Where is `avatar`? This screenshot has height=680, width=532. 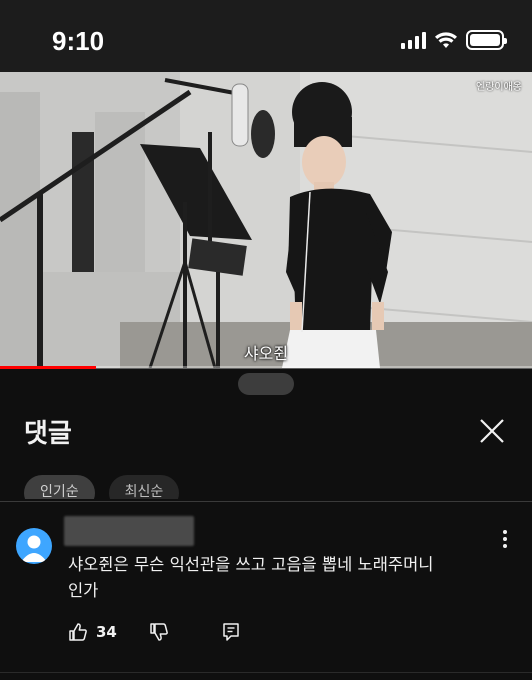
avatar is located at coordinates (34, 546).